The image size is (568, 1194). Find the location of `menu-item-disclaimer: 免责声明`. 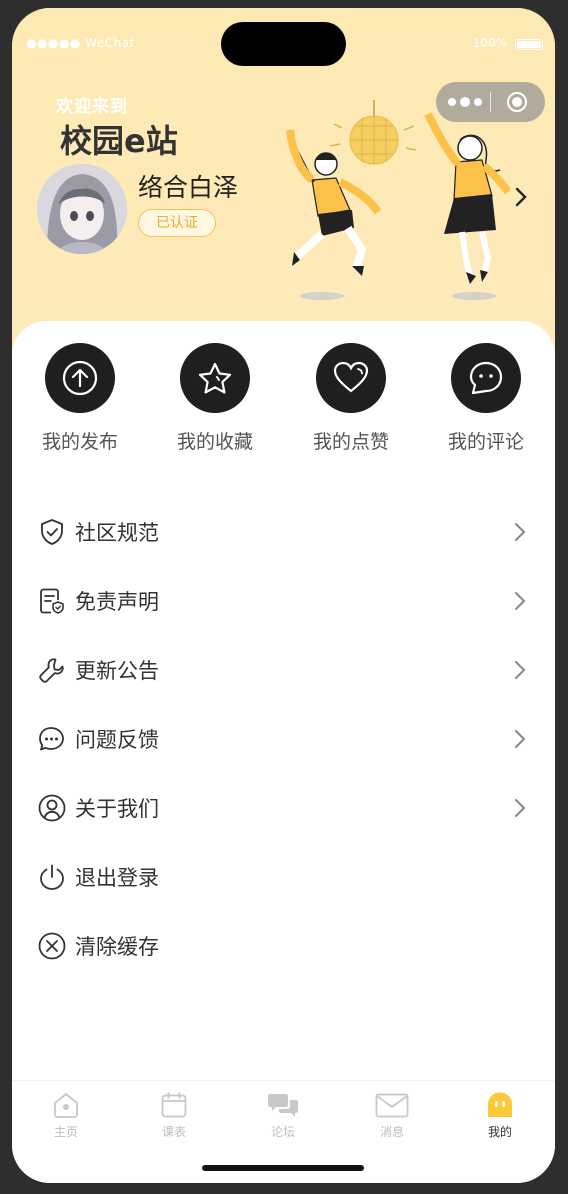

menu-item-disclaimer: 免责声明 is located at coordinates (283, 600).